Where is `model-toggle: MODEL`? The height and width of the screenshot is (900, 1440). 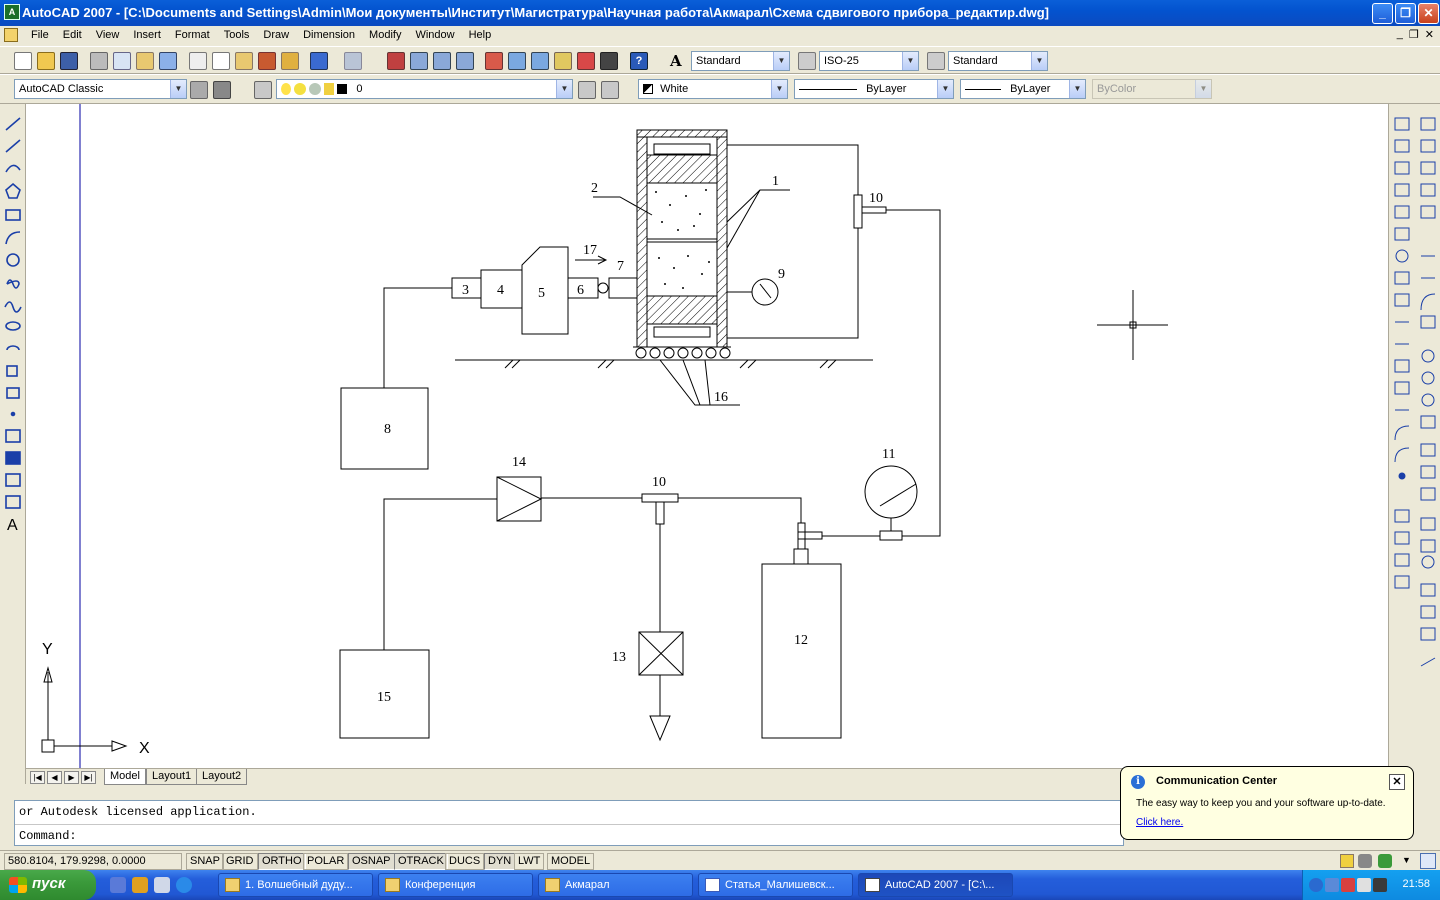 model-toggle: MODEL is located at coordinates (571, 861).